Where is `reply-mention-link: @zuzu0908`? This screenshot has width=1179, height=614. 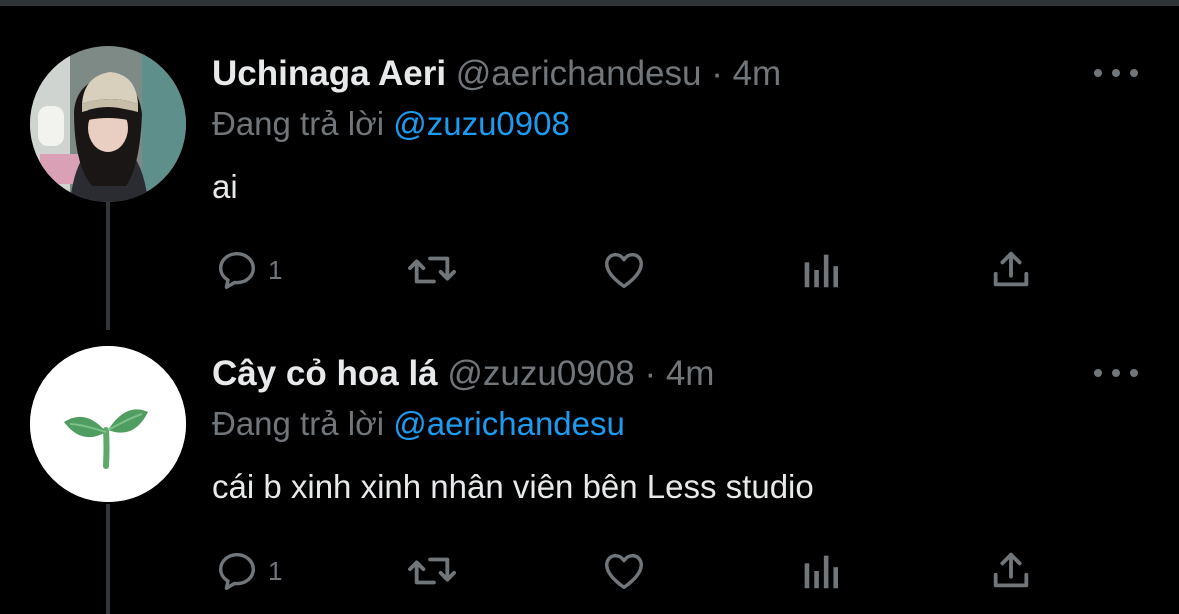
reply-mention-link: @zuzu0908 is located at coordinates (481, 123).